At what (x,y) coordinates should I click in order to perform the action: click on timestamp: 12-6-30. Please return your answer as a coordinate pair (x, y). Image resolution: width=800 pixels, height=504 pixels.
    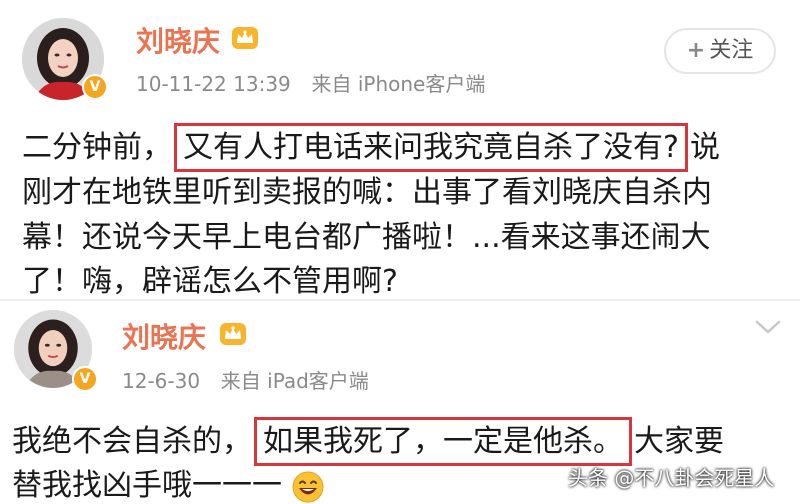
    Looking at the image, I should click on (161, 381).